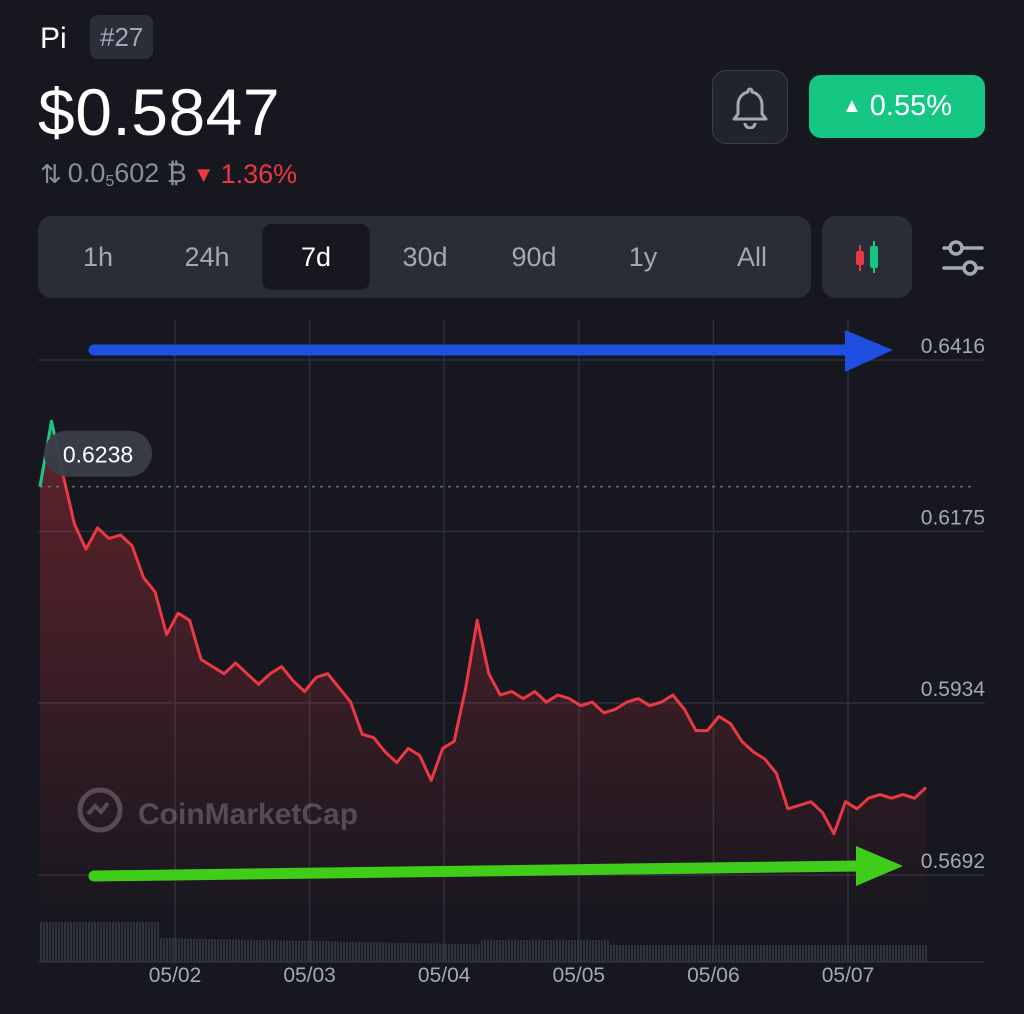 Image resolution: width=1024 pixels, height=1014 pixels. Describe the element at coordinates (643, 257) in the screenshot. I see `tab-1y: 1y` at that location.